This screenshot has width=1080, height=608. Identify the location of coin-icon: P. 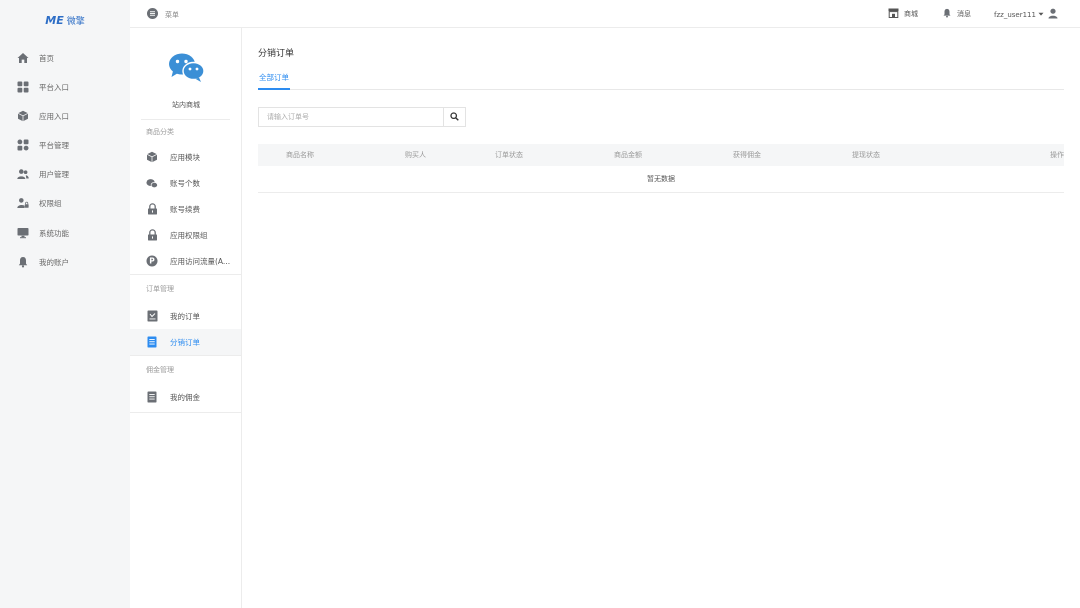
(152, 261).